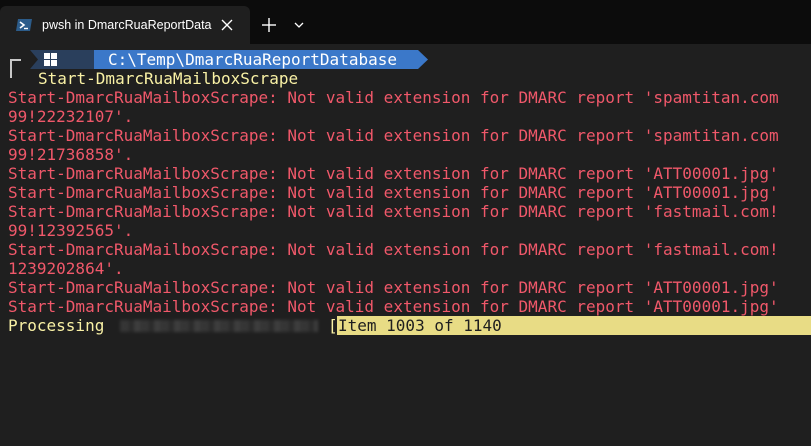 The height and width of the screenshot is (446, 811). What do you see at coordinates (299, 25) in the screenshot?
I see `chevron-down-icon` at bounding box center [299, 25].